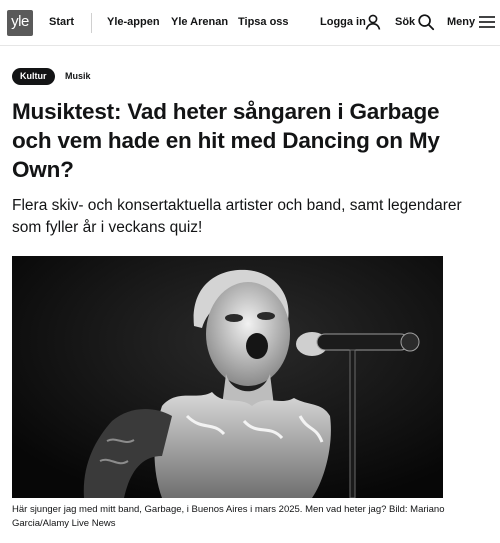  What do you see at coordinates (33, 76) in the screenshot?
I see `category-tag-kultur: Kultur` at bounding box center [33, 76].